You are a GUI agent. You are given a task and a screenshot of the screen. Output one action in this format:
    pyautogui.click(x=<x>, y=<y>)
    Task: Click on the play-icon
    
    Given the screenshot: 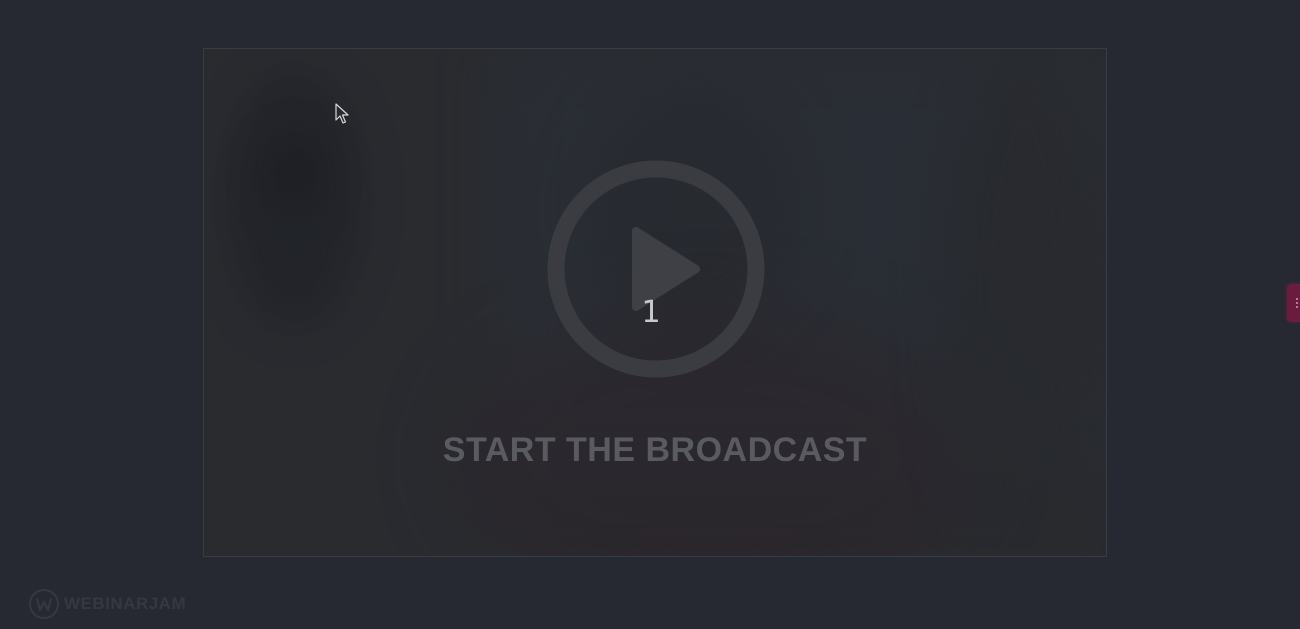 What is the action you would take?
    pyautogui.click(x=656, y=269)
    